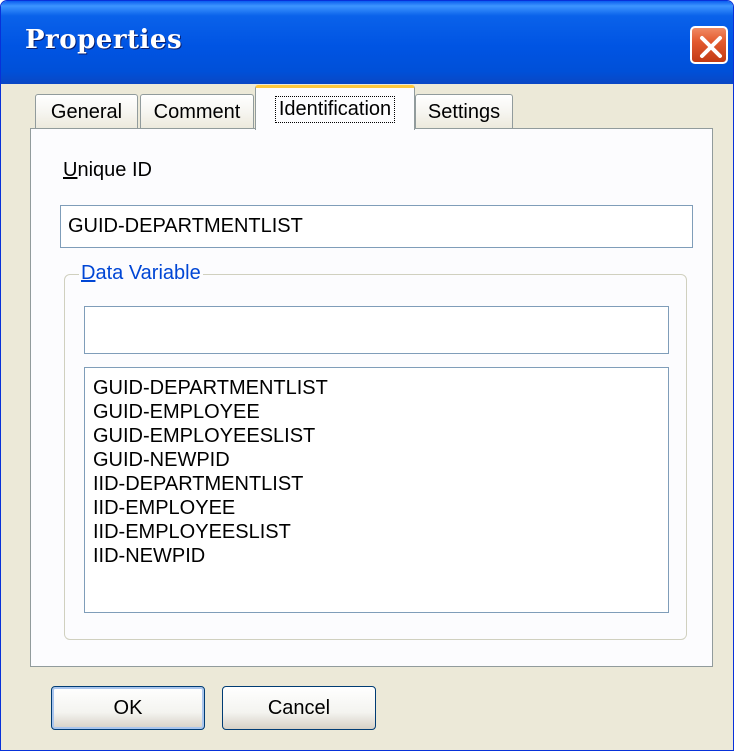 The height and width of the screenshot is (751, 734). I want to click on tab-settings: Settings, so click(464, 112).